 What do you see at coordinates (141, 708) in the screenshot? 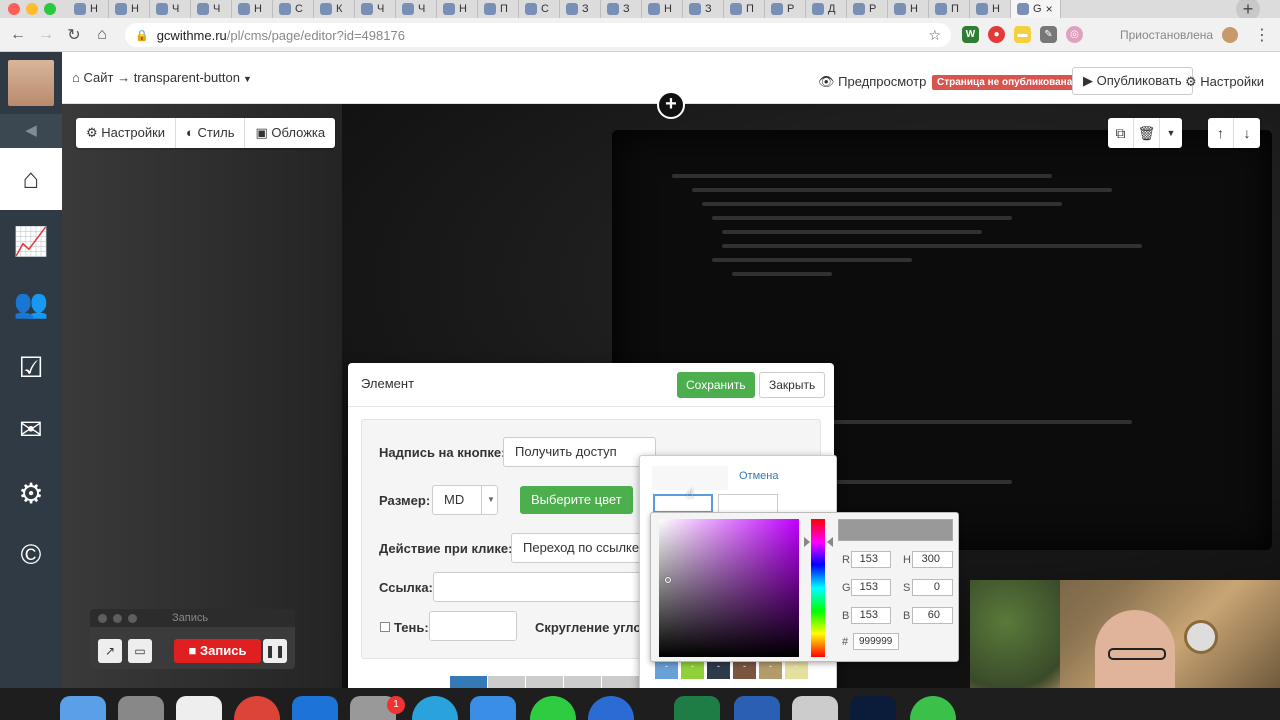
I see `launchpad-icon` at bounding box center [141, 708].